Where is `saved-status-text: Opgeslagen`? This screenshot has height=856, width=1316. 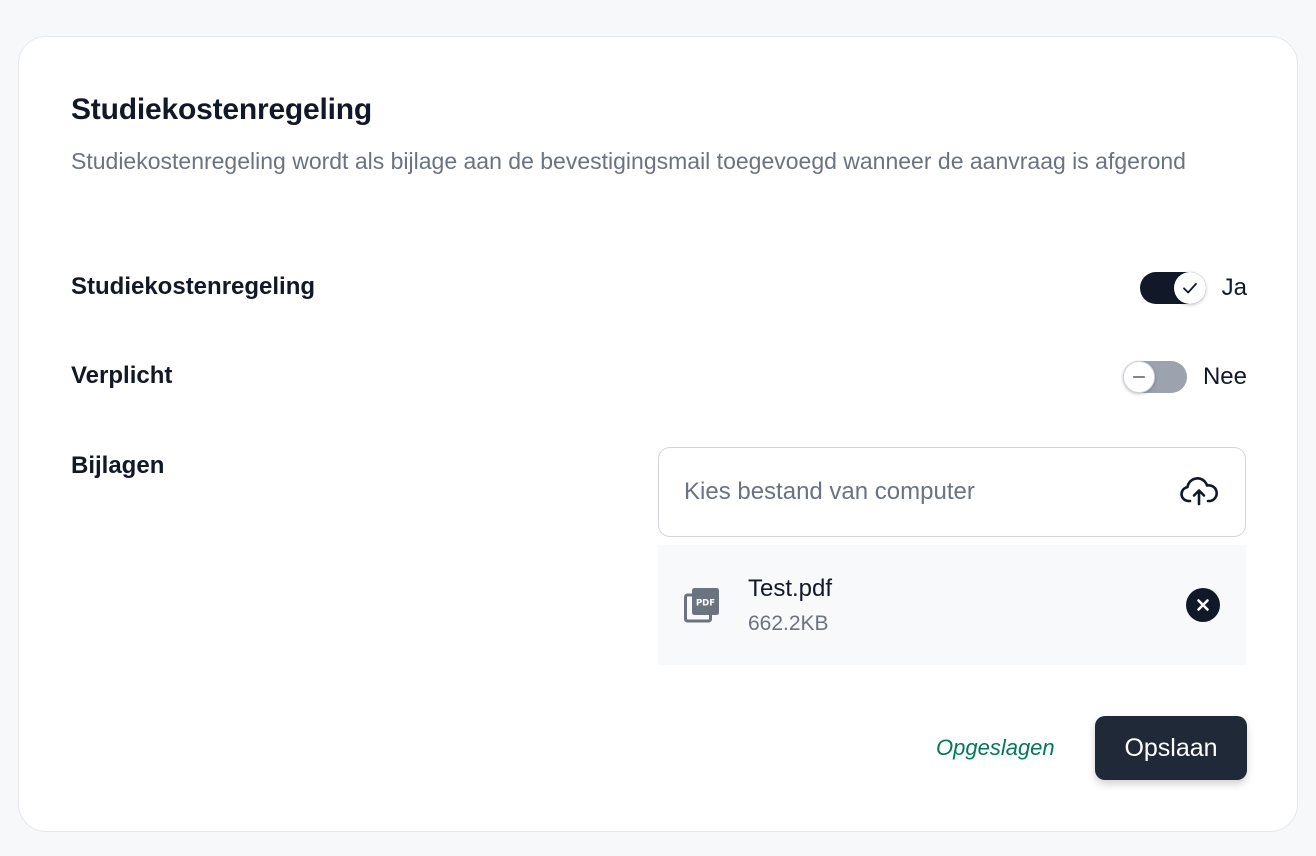
saved-status-text: Opgeslagen is located at coordinates (995, 747).